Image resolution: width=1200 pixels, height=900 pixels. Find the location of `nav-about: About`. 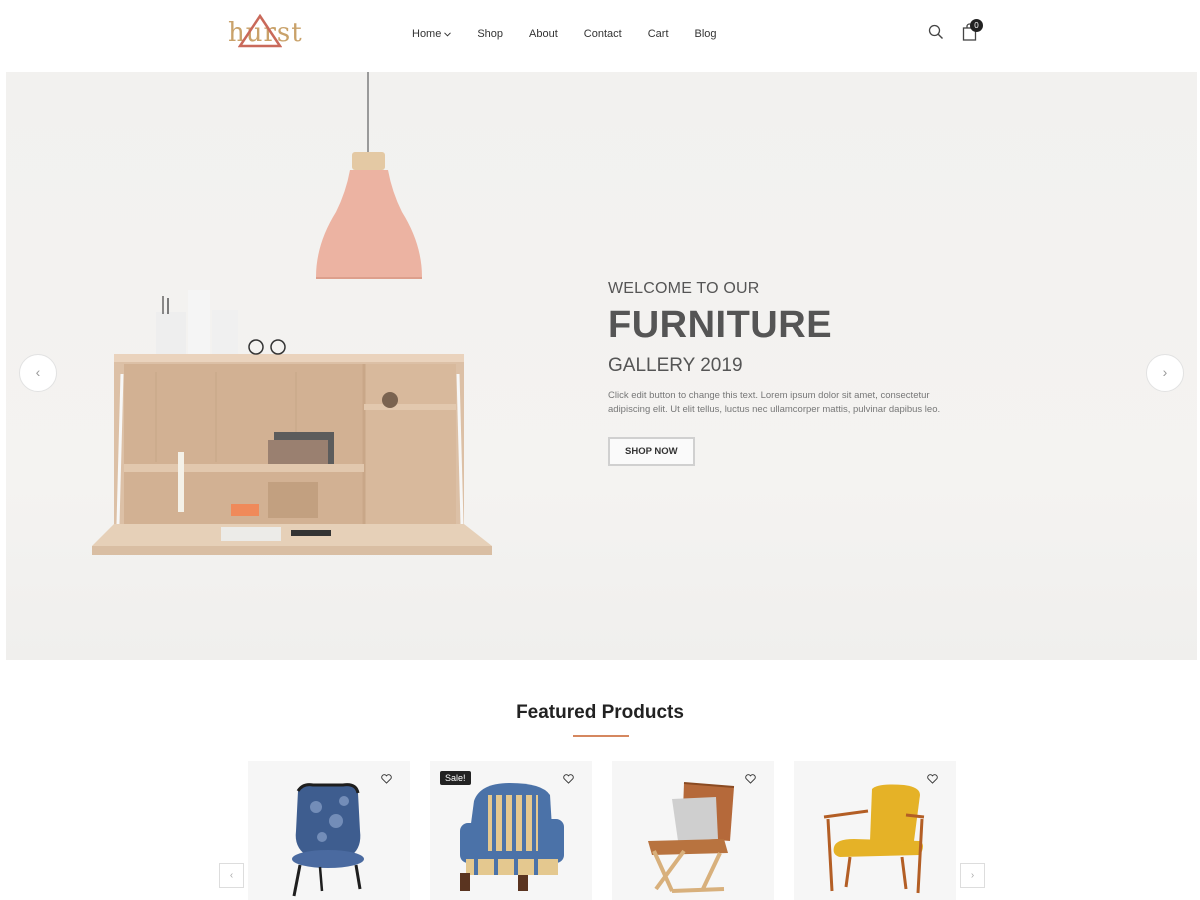

nav-about: About is located at coordinates (543, 34).